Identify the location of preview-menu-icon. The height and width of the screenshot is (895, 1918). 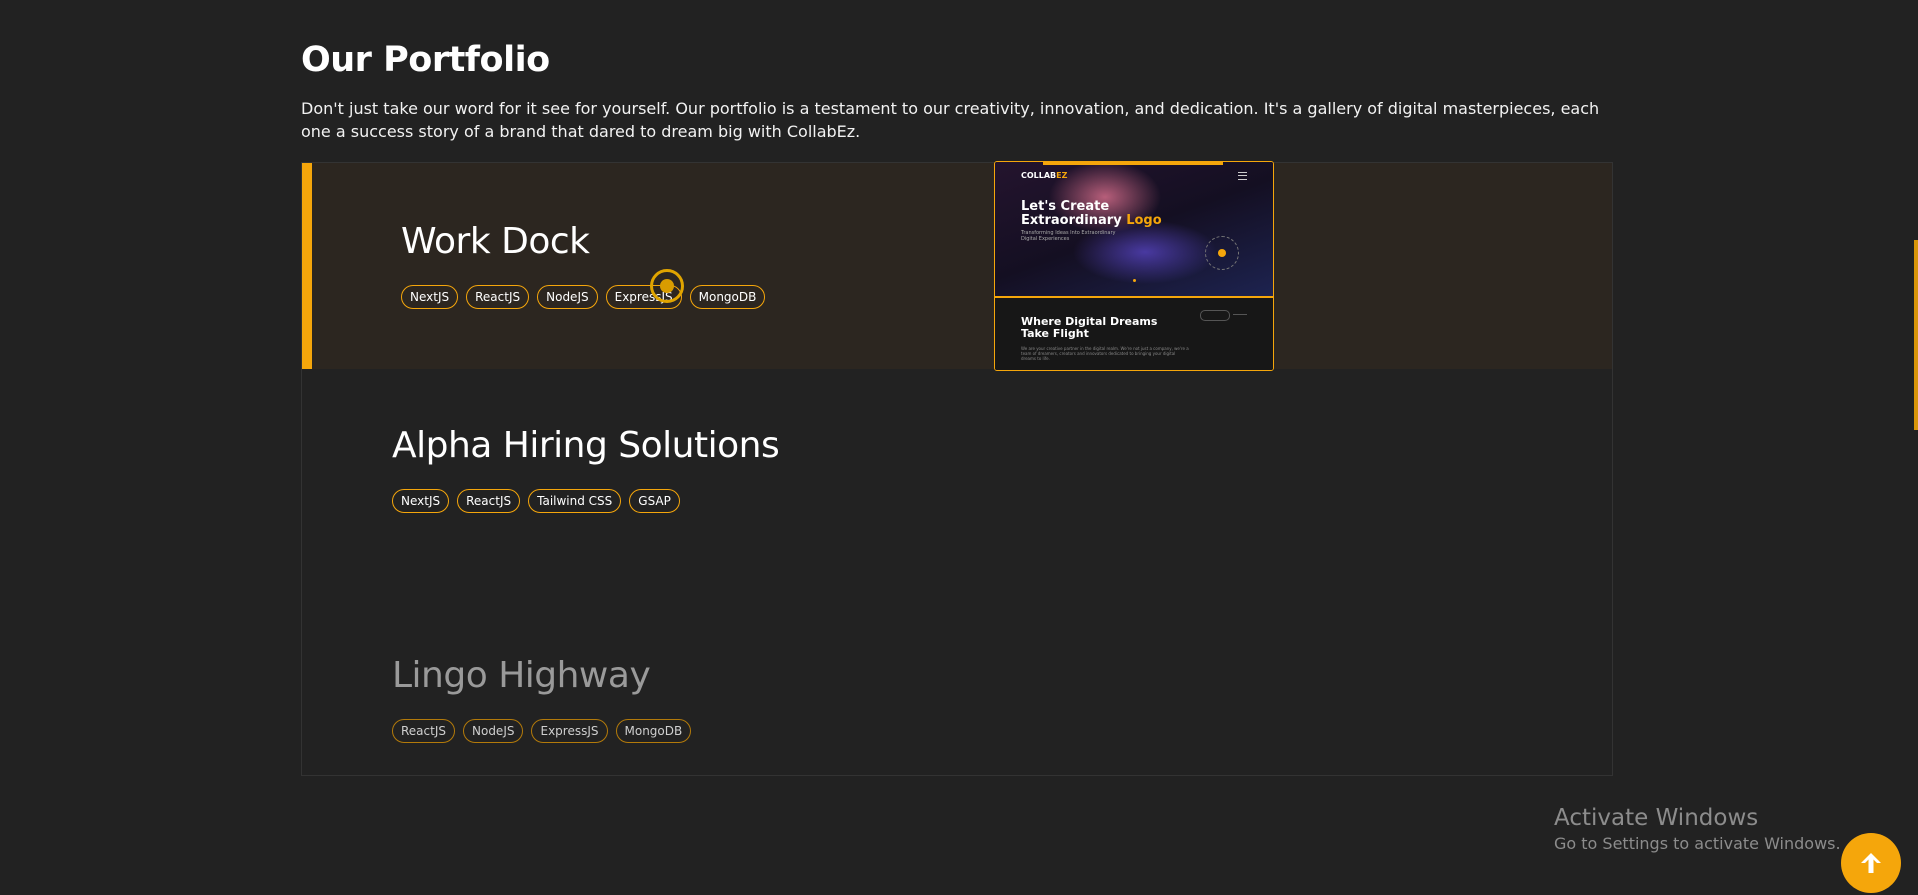
(1242, 176).